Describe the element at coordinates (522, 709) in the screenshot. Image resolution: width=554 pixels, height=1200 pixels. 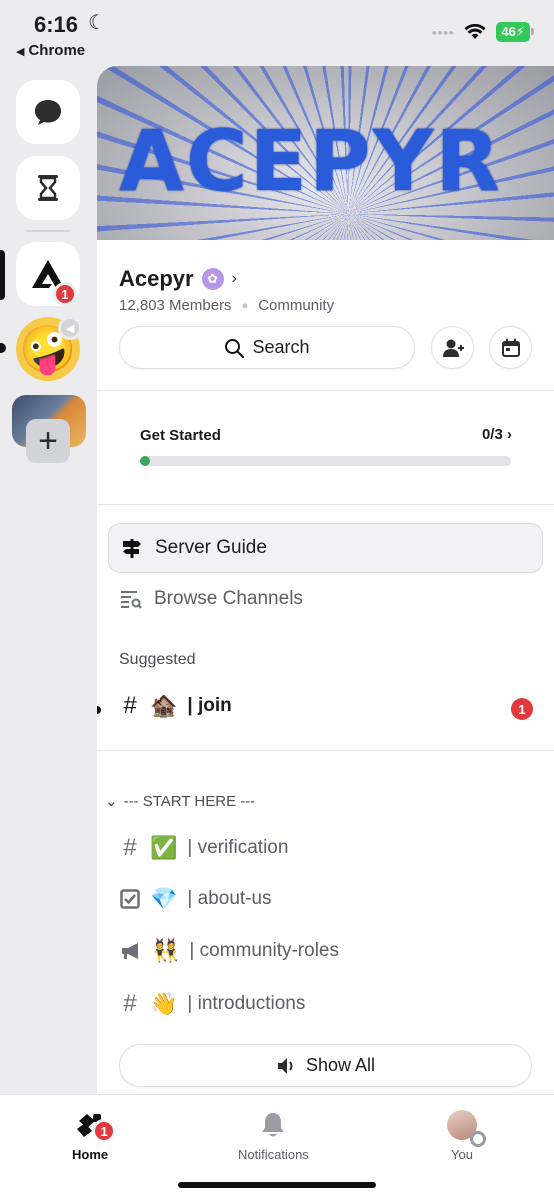
I see `channel-mention-badge: 1` at that location.